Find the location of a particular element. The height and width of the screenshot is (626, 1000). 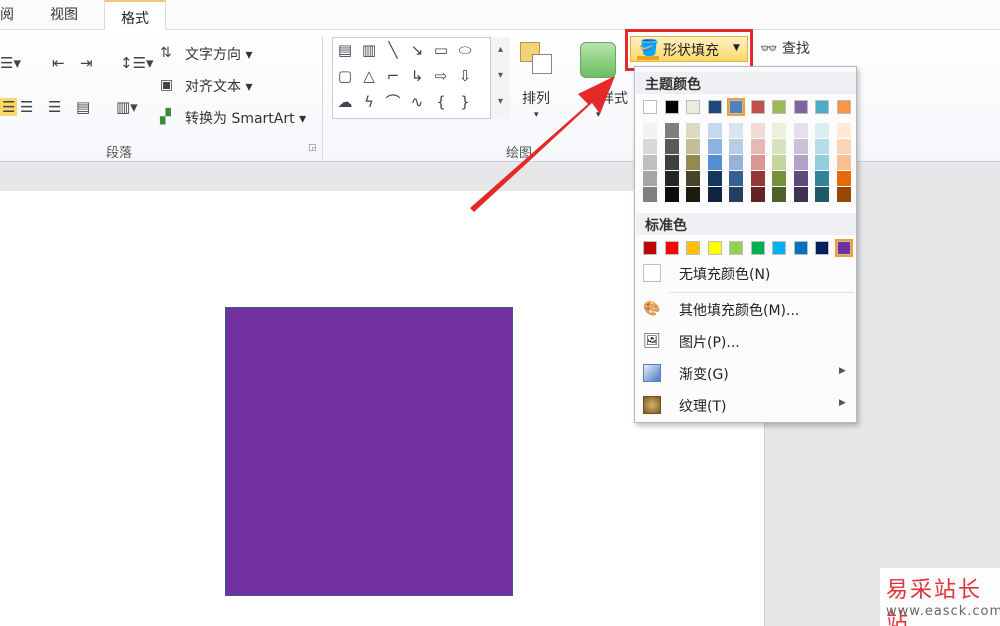

paragraph-dialog-launcher-icon: ◲ is located at coordinates (312, 148).